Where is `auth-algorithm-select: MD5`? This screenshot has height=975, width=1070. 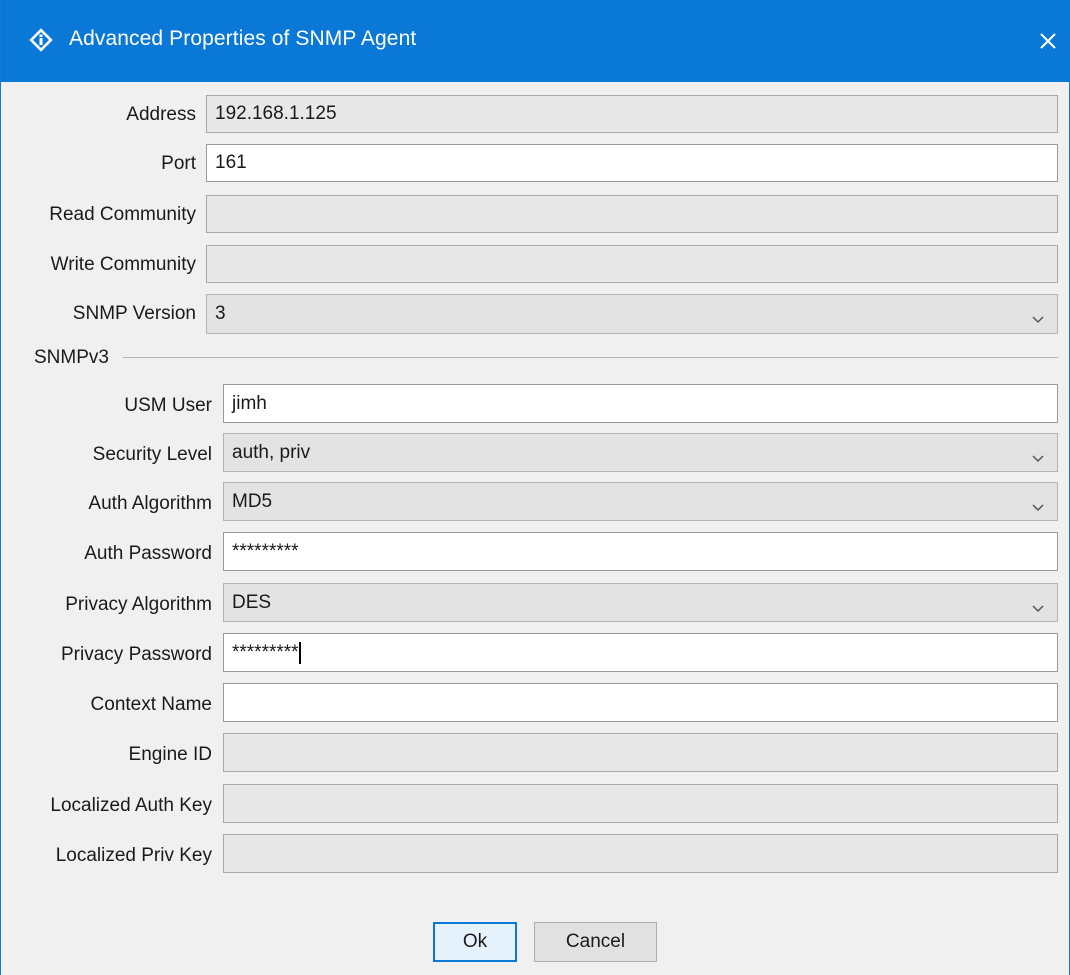
auth-algorithm-select: MD5 is located at coordinates (640, 501).